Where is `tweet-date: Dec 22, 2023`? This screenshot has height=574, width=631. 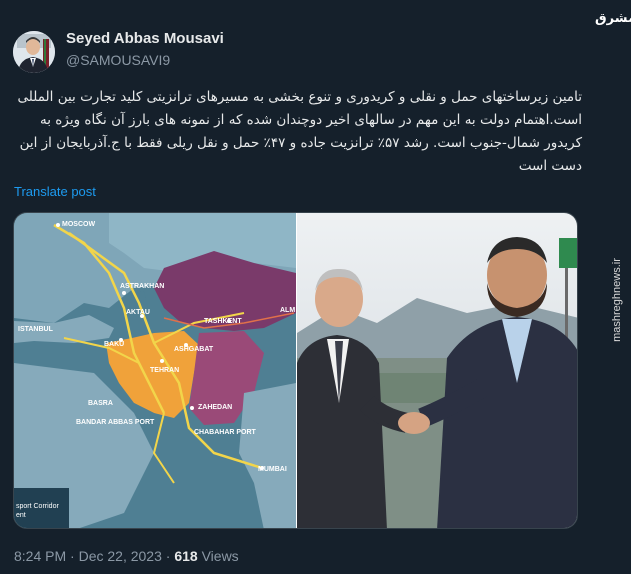 tweet-date: Dec 22, 2023 is located at coordinates (120, 556).